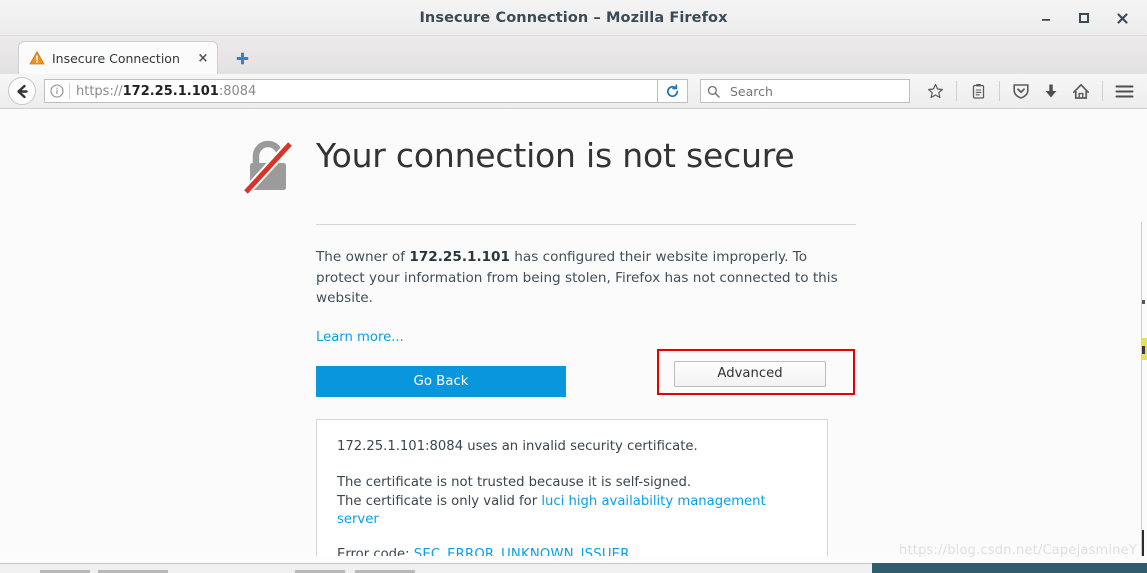 This screenshot has width=1147, height=573. I want to click on toolbar-separator, so click(956, 91).